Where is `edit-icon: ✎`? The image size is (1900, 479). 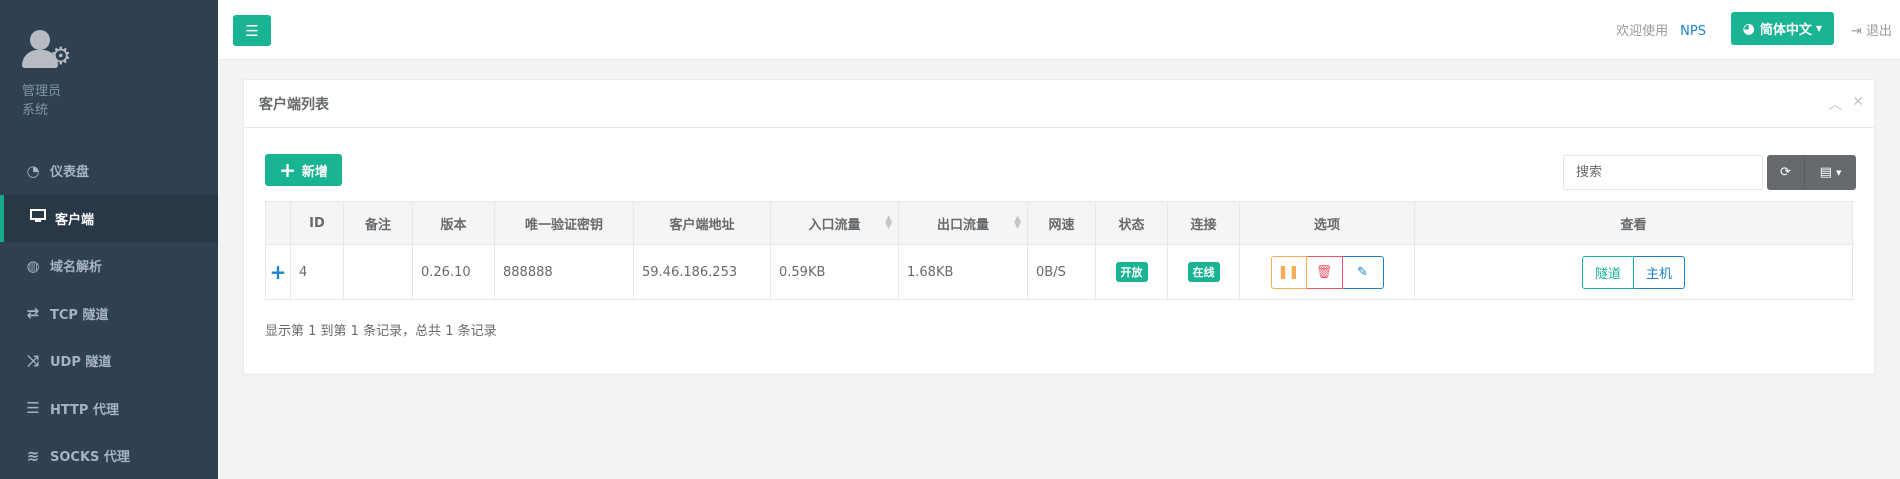 edit-icon: ✎ is located at coordinates (1362, 272).